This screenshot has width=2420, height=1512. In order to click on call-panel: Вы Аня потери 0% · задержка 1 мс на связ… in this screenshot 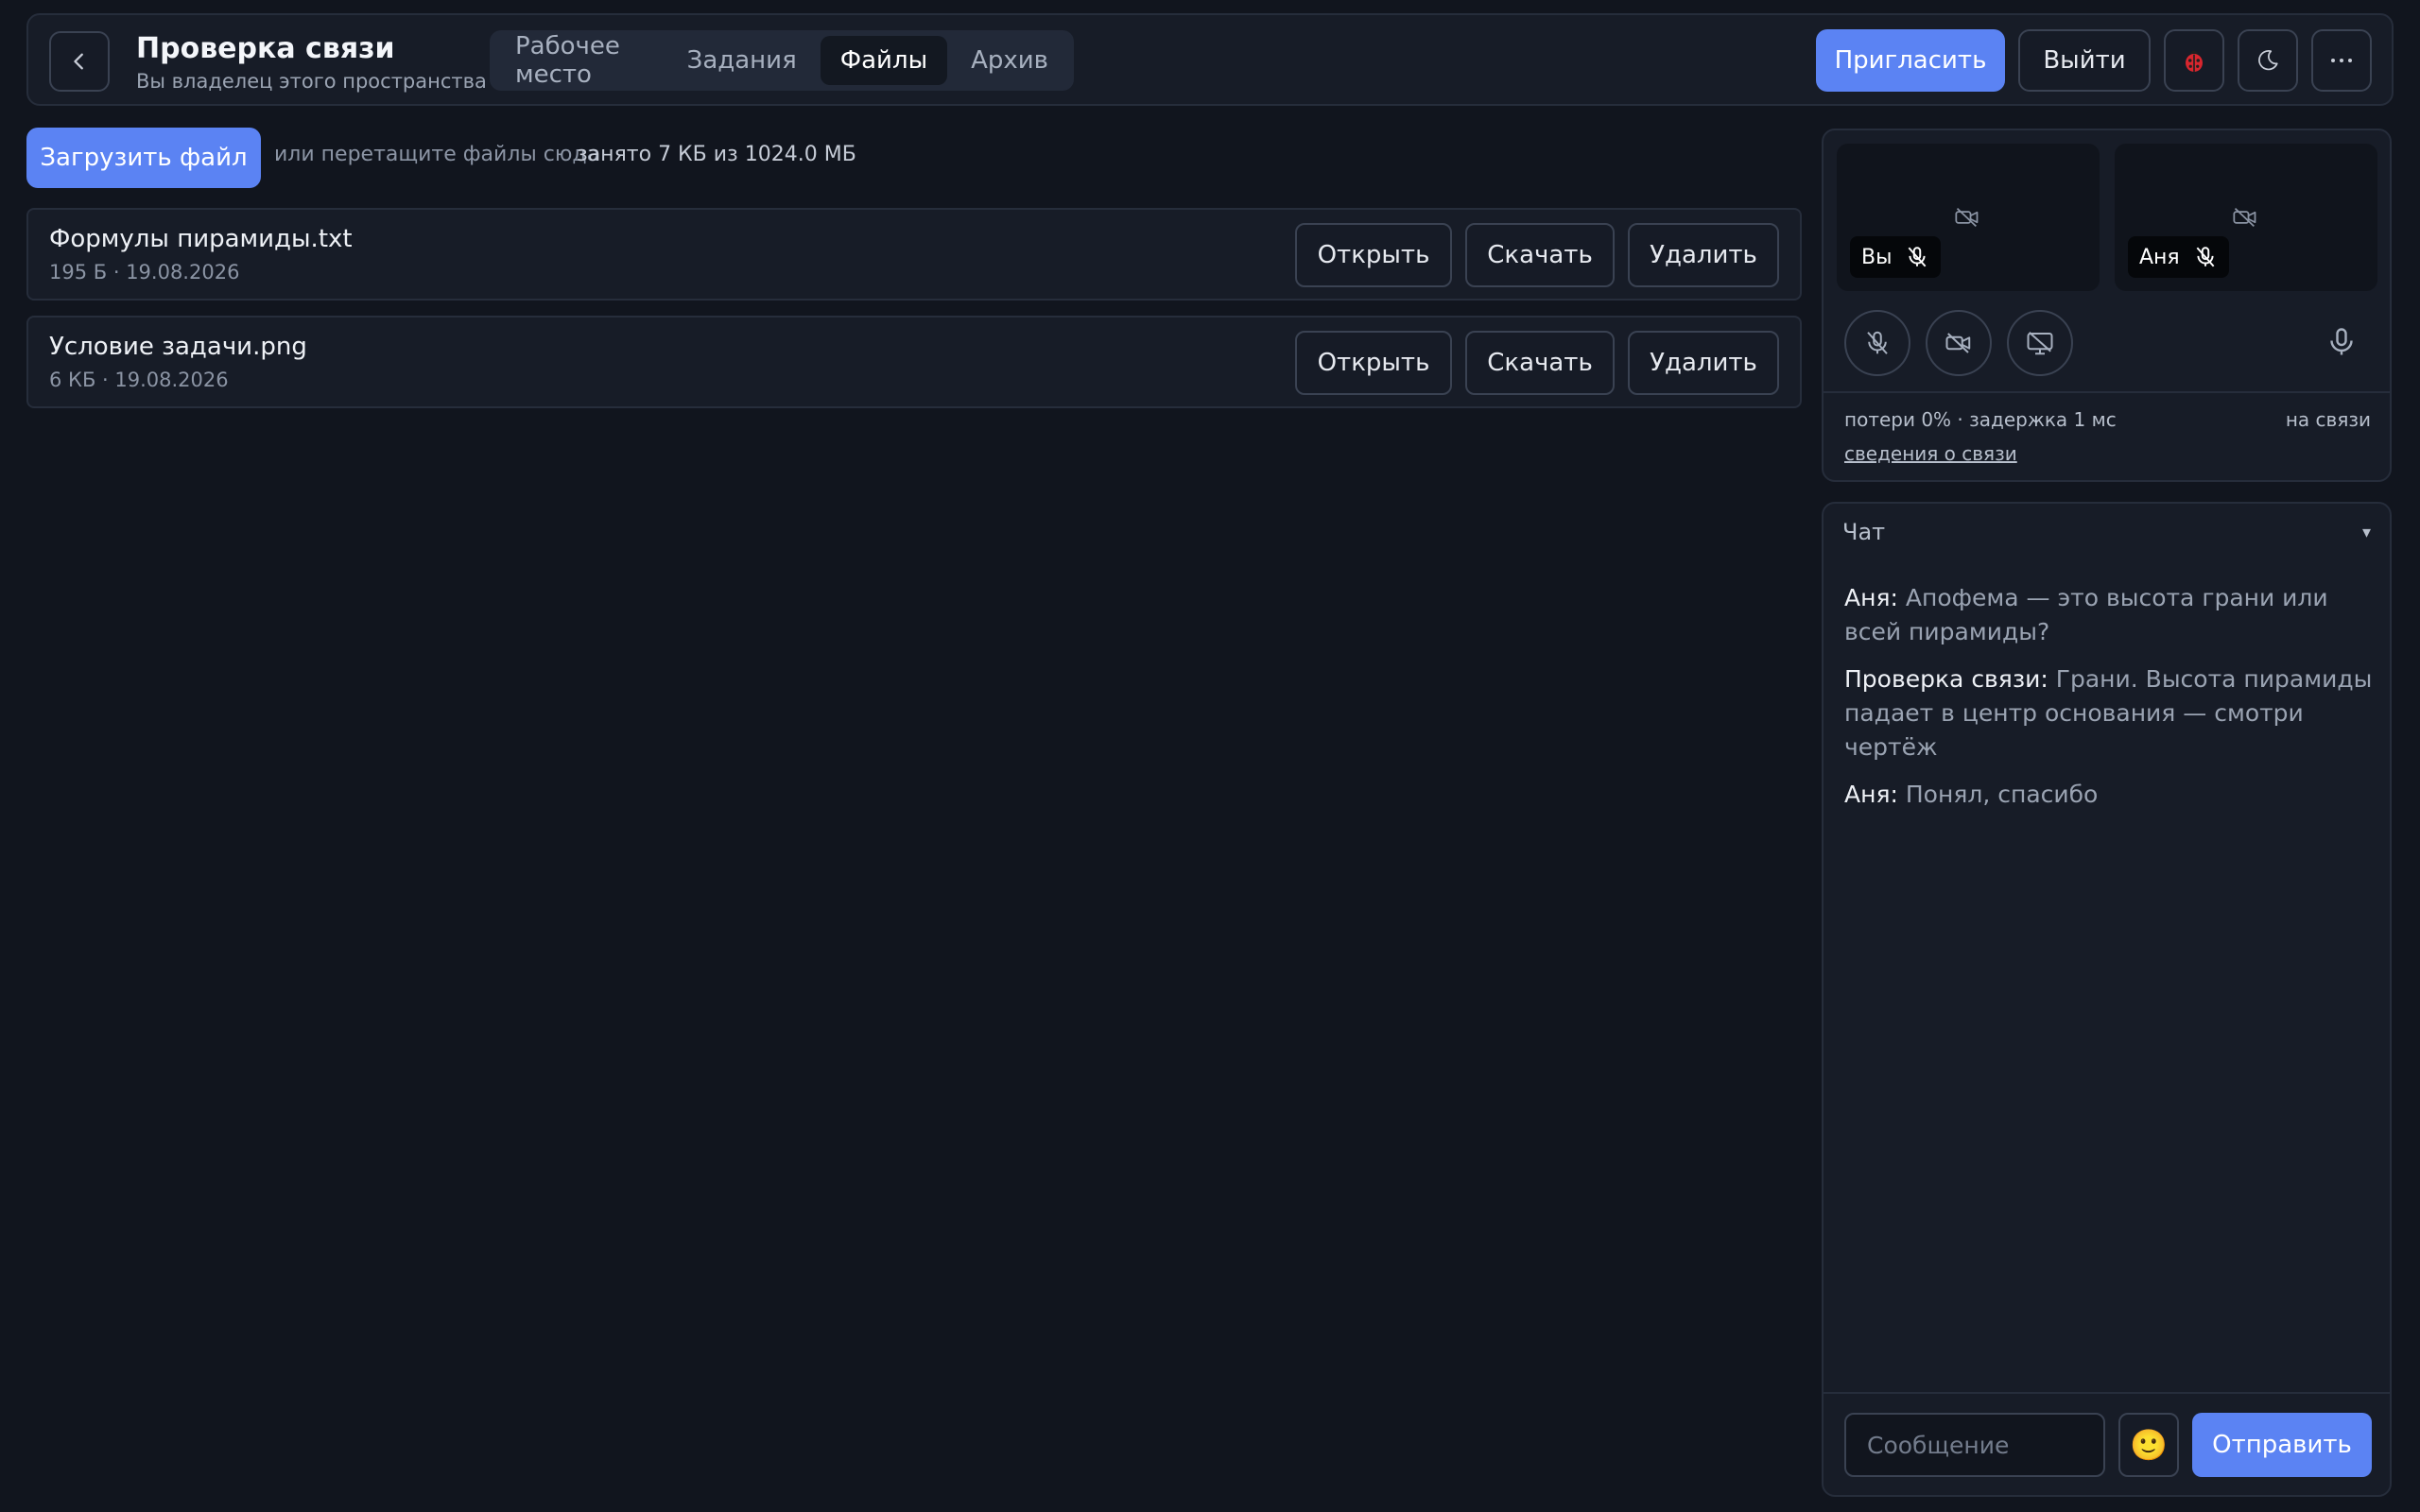, I will do `click(2107, 305)`.